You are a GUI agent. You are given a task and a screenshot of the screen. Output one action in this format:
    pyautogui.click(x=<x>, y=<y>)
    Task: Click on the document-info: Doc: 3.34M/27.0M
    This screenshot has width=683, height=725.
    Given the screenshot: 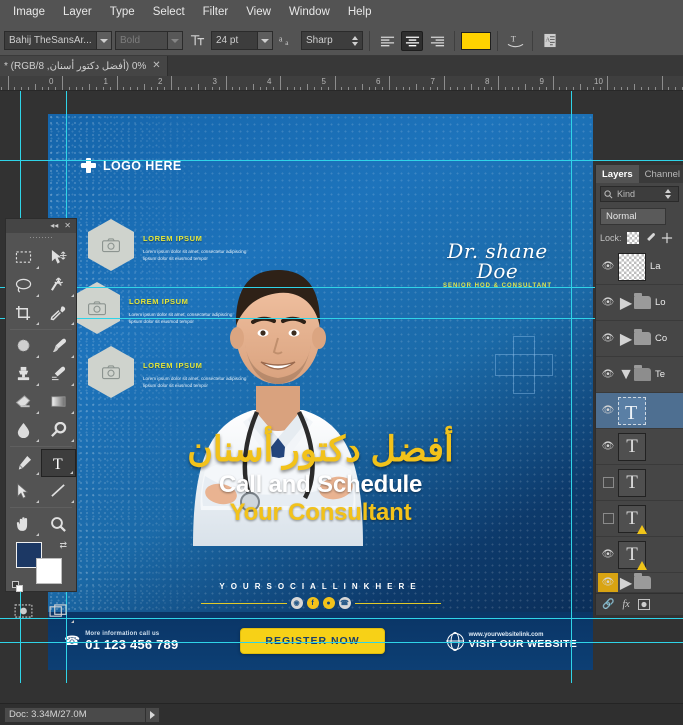 What is the action you would take?
    pyautogui.click(x=75, y=714)
    